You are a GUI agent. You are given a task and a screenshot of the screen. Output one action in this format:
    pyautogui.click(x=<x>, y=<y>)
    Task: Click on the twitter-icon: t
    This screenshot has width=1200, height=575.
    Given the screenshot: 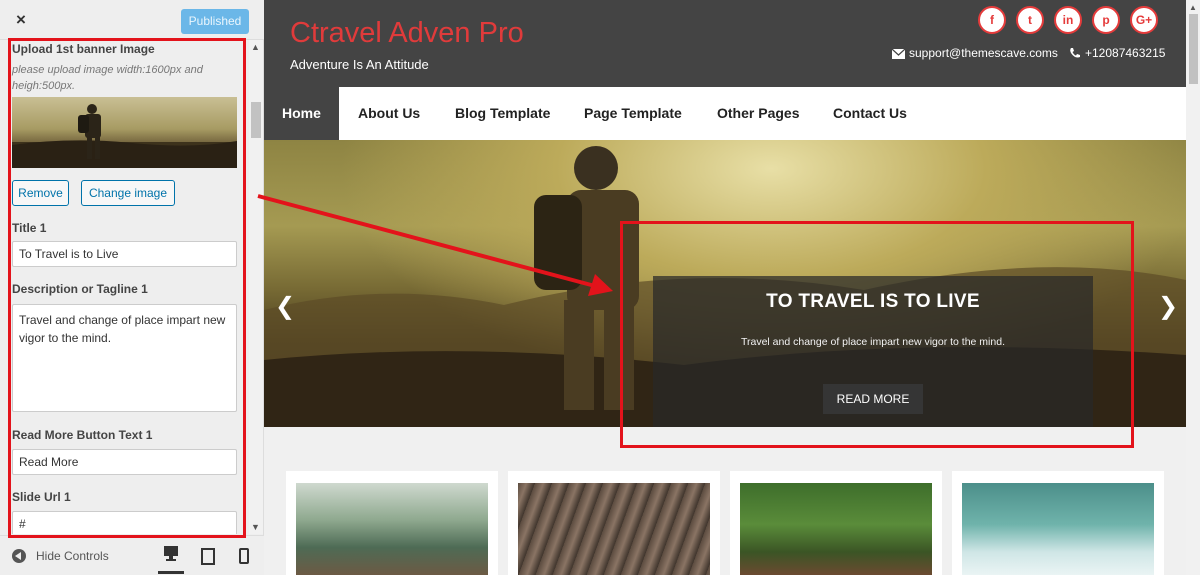 What is the action you would take?
    pyautogui.click(x=1030, y=20)
    